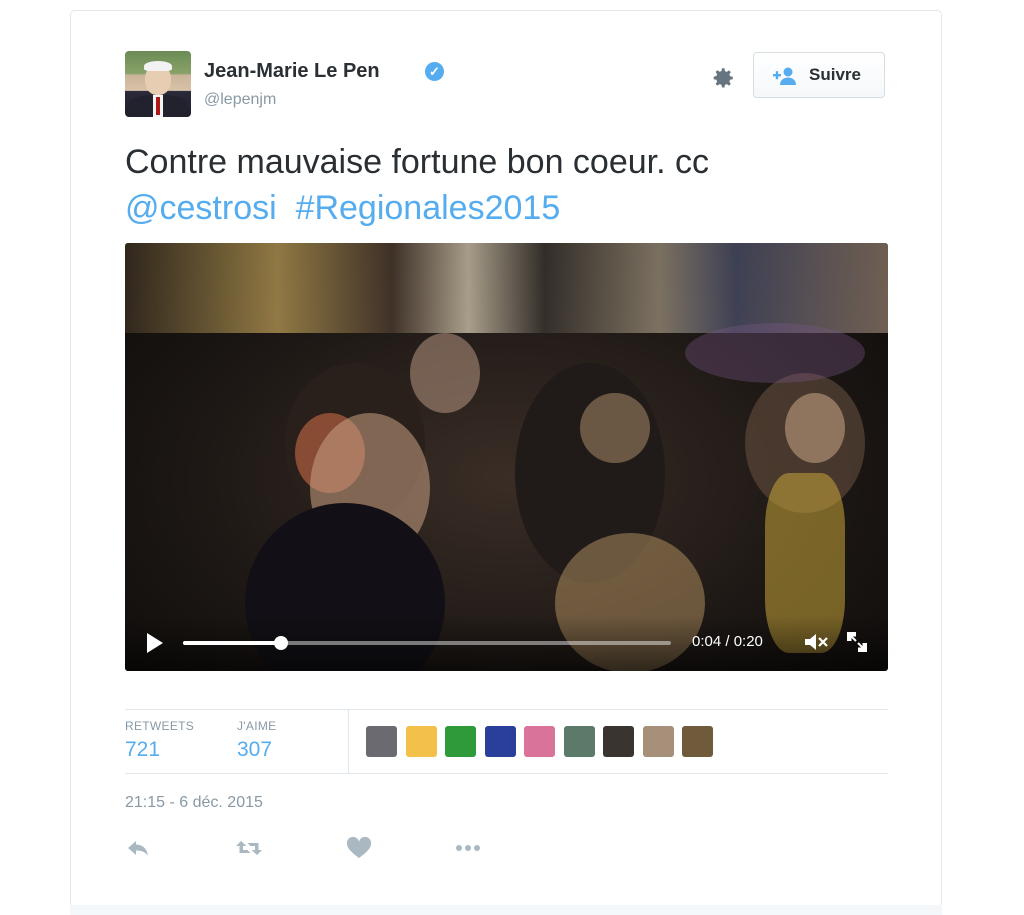 The image size is (1024, 915). Describe the element at coordinates (249, 848) in the screenshot. I see `retweet-icon` at that location.